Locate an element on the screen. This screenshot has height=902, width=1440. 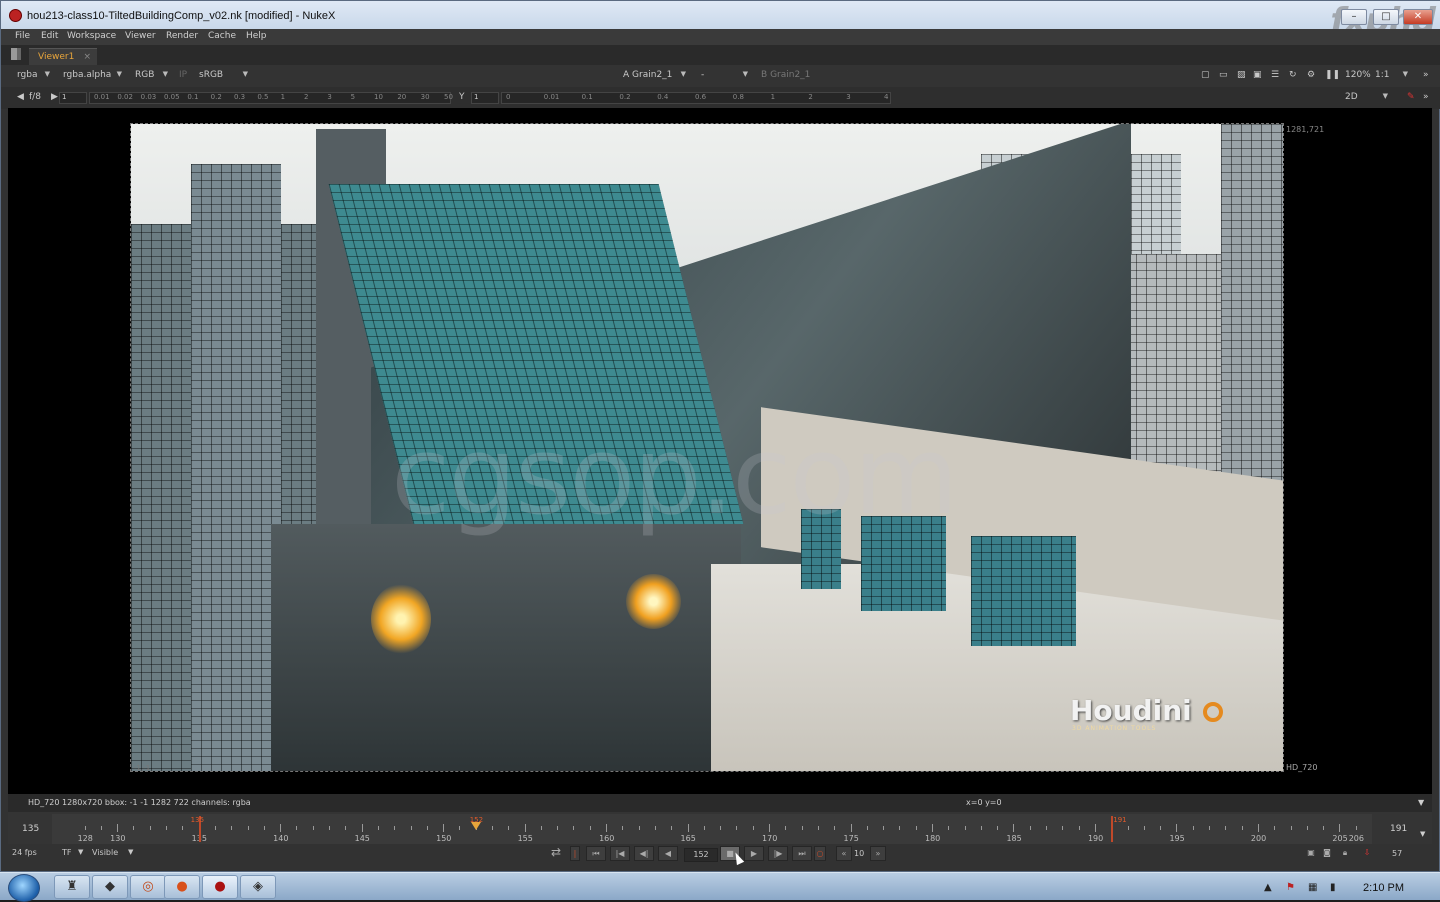
start-button is located at coordinates (24, 888).